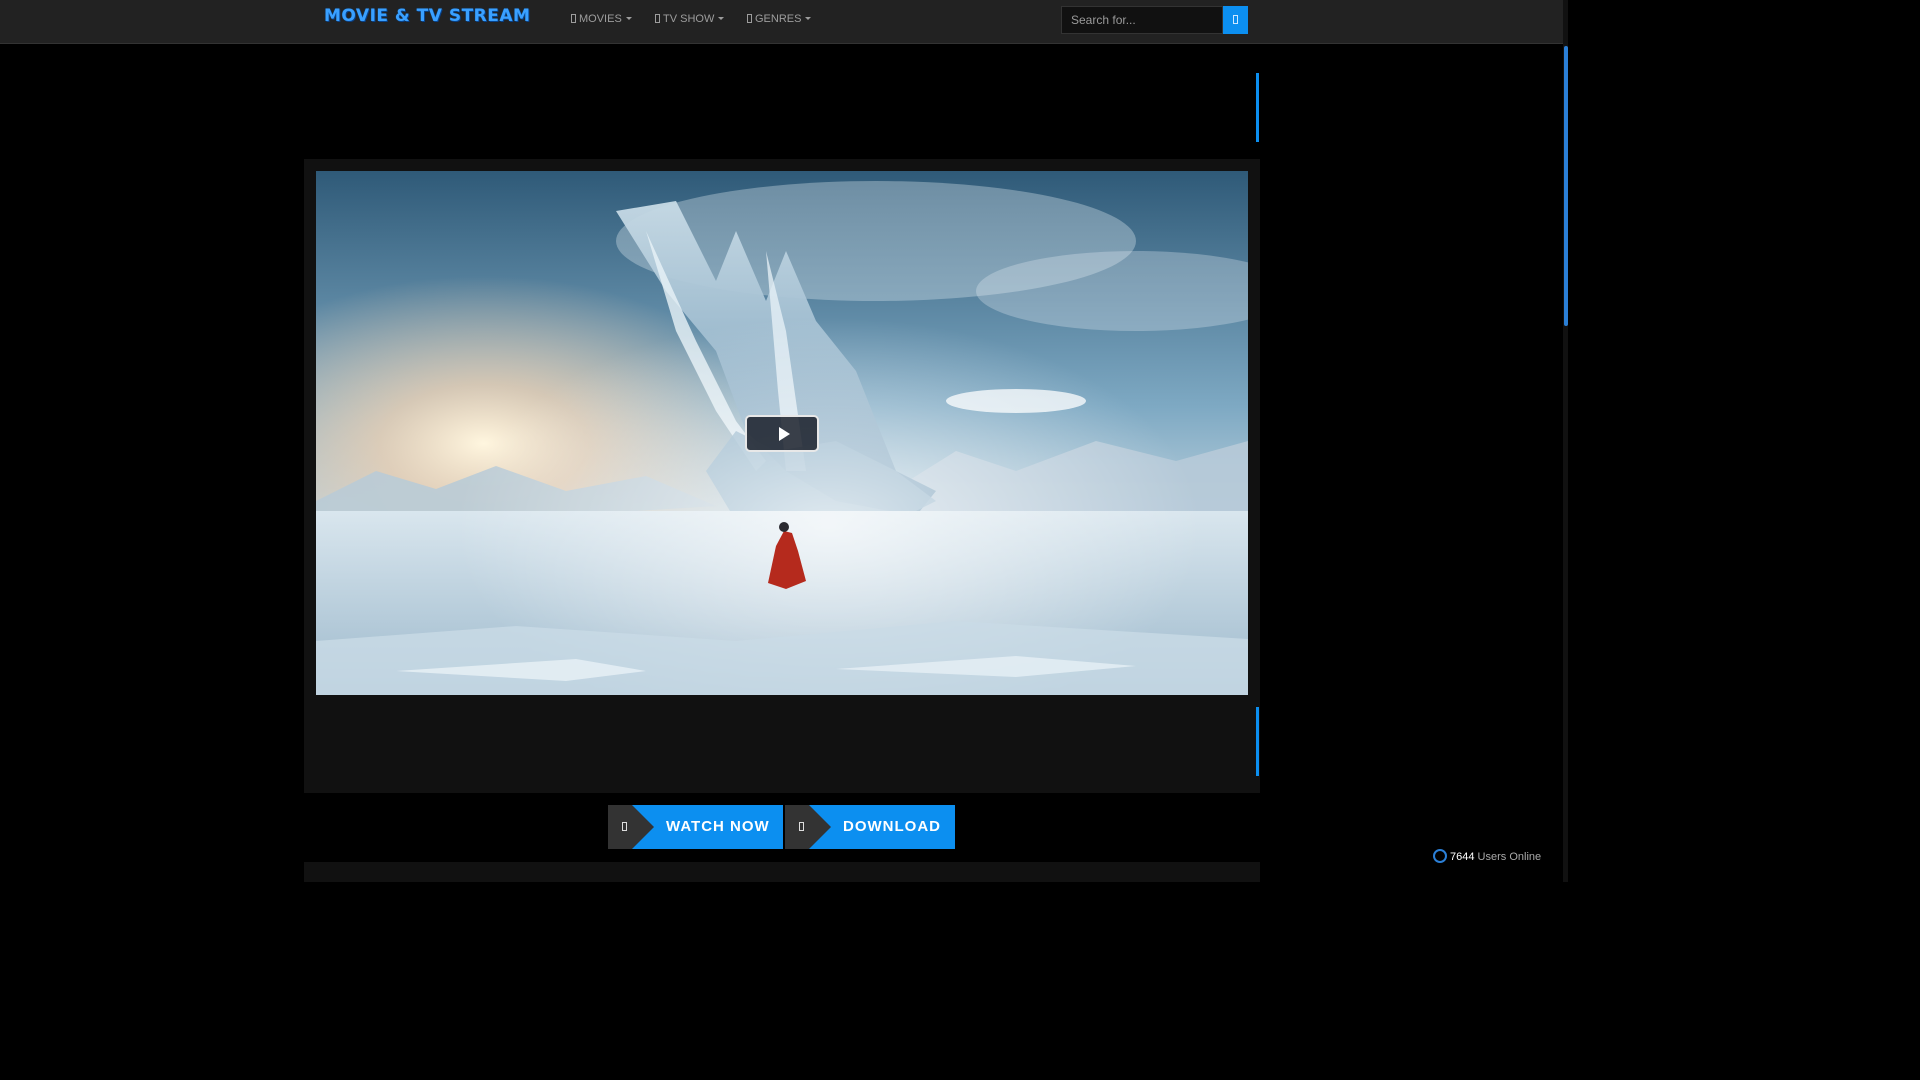 The image size is (1920, 1080). I want to click on watch-now-arrow, so click(643, 827).